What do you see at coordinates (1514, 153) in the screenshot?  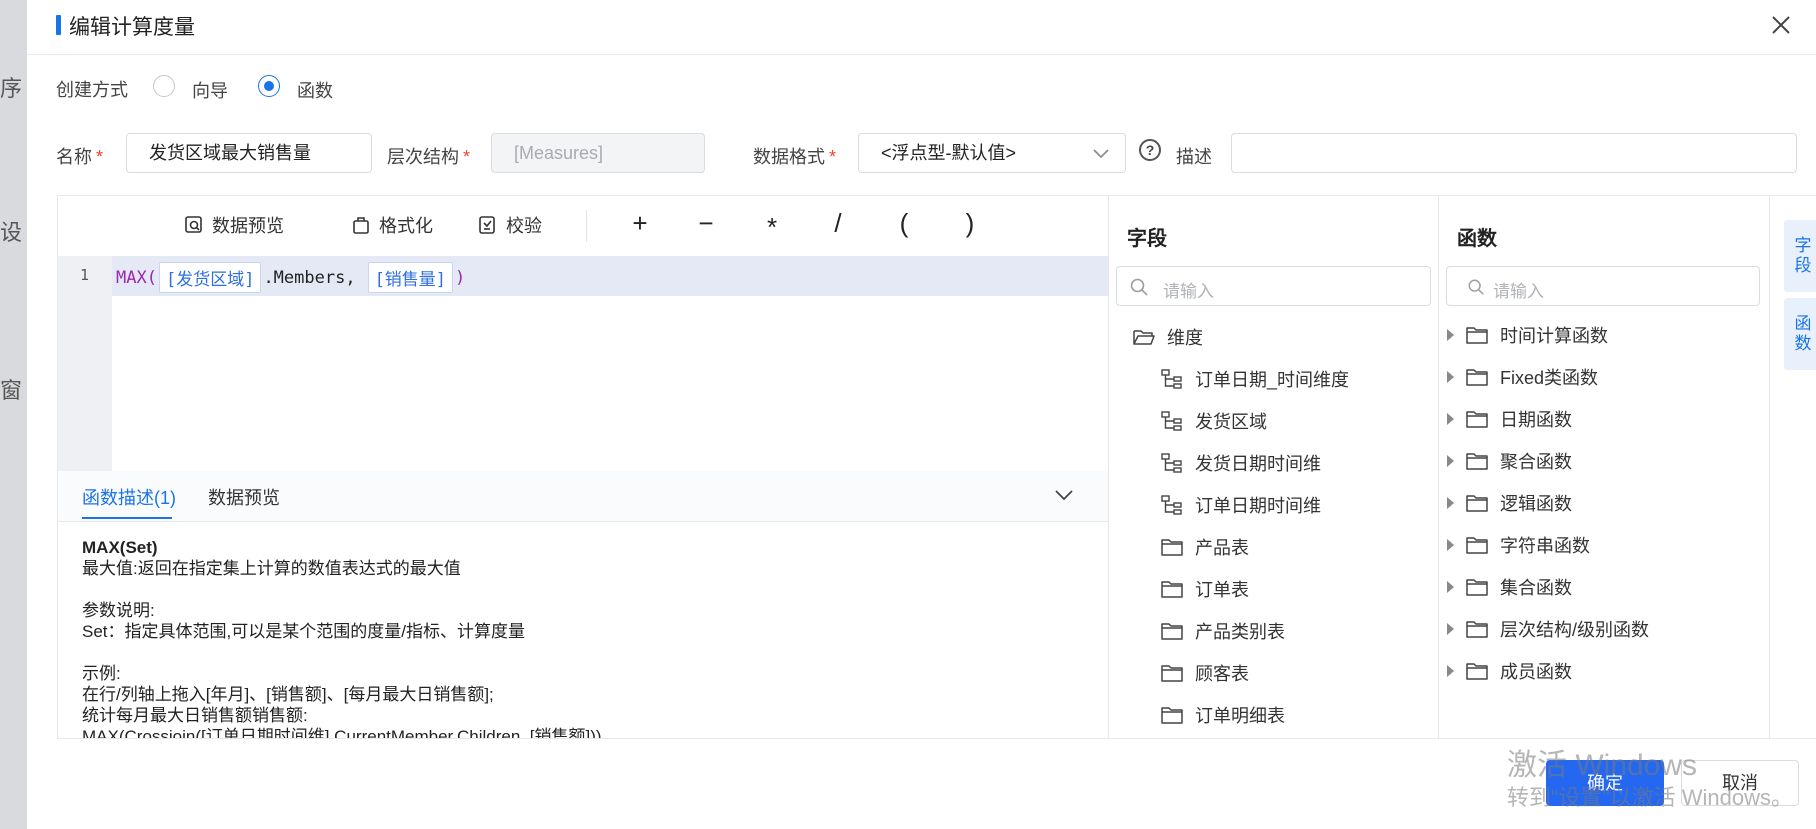 I see `description-input` at bounding box center [1514, 153].